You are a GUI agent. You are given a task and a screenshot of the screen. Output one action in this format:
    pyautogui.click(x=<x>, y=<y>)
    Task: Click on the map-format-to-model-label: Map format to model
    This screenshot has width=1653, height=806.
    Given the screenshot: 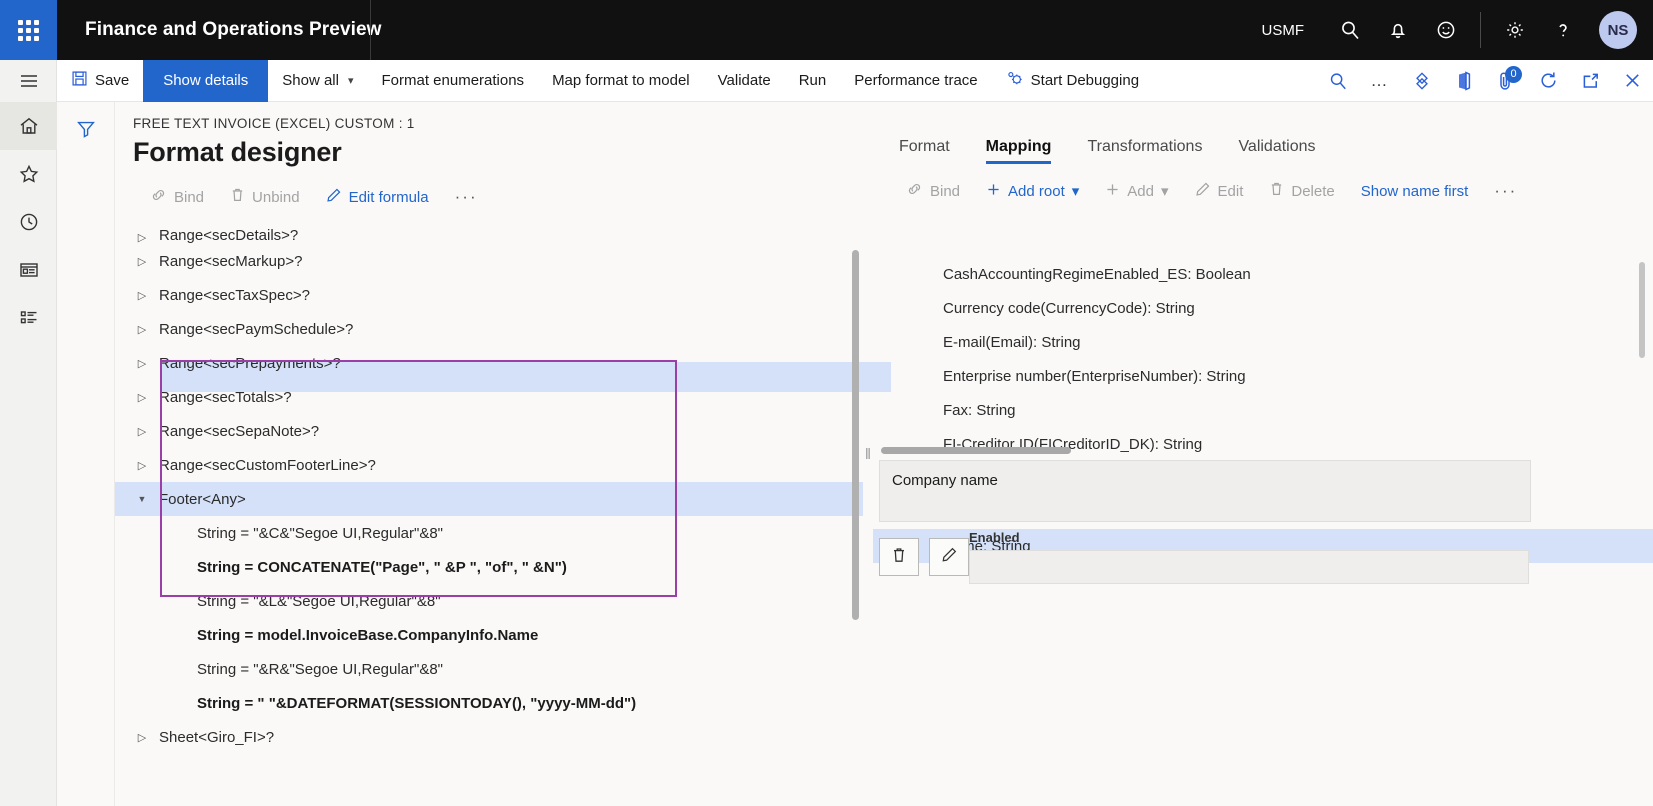 What is the action you would take?
    pyautogui.click(x=621, y=80)
    